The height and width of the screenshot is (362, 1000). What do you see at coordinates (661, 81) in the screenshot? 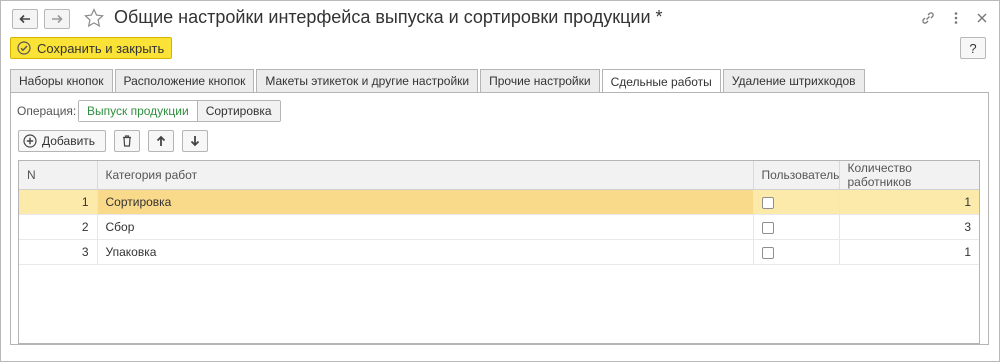
I see `tab-piecework: Сдельные работы` at bounding box center [661, 81].